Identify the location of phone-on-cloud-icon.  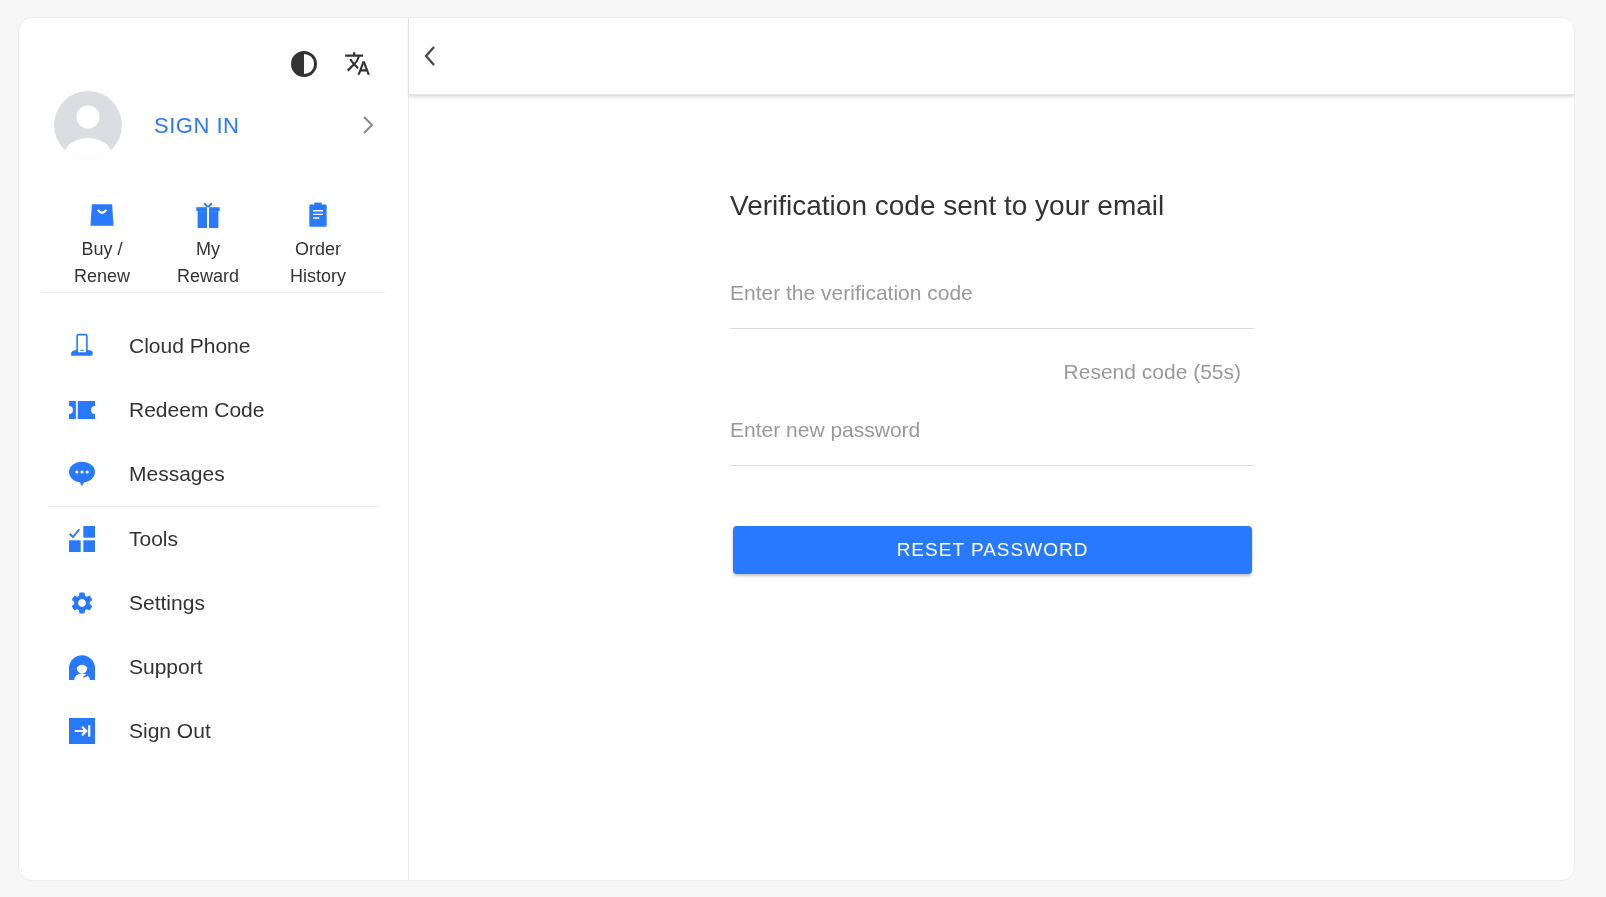
(82, 346).